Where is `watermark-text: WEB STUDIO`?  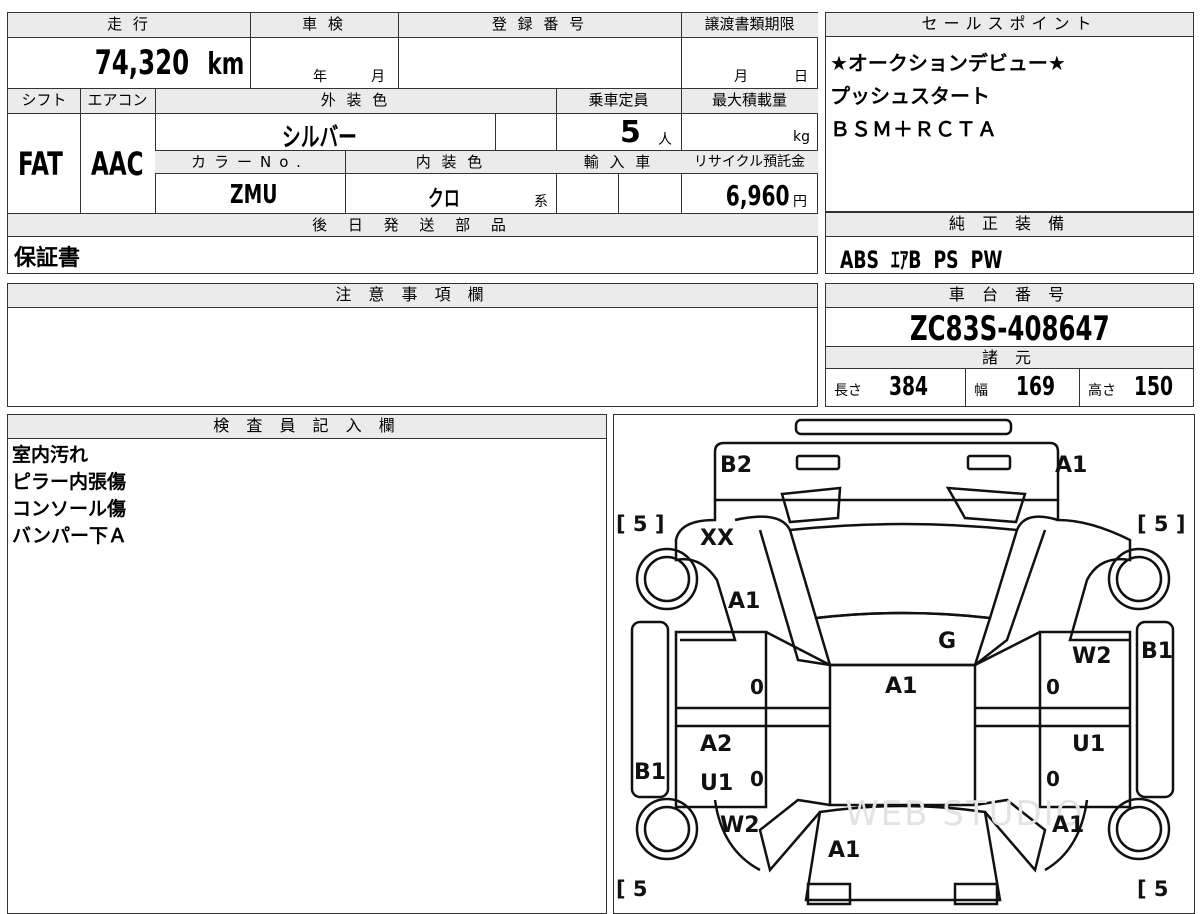 watermark-text: WEB STUDIO is located at coordinates (964, 814).